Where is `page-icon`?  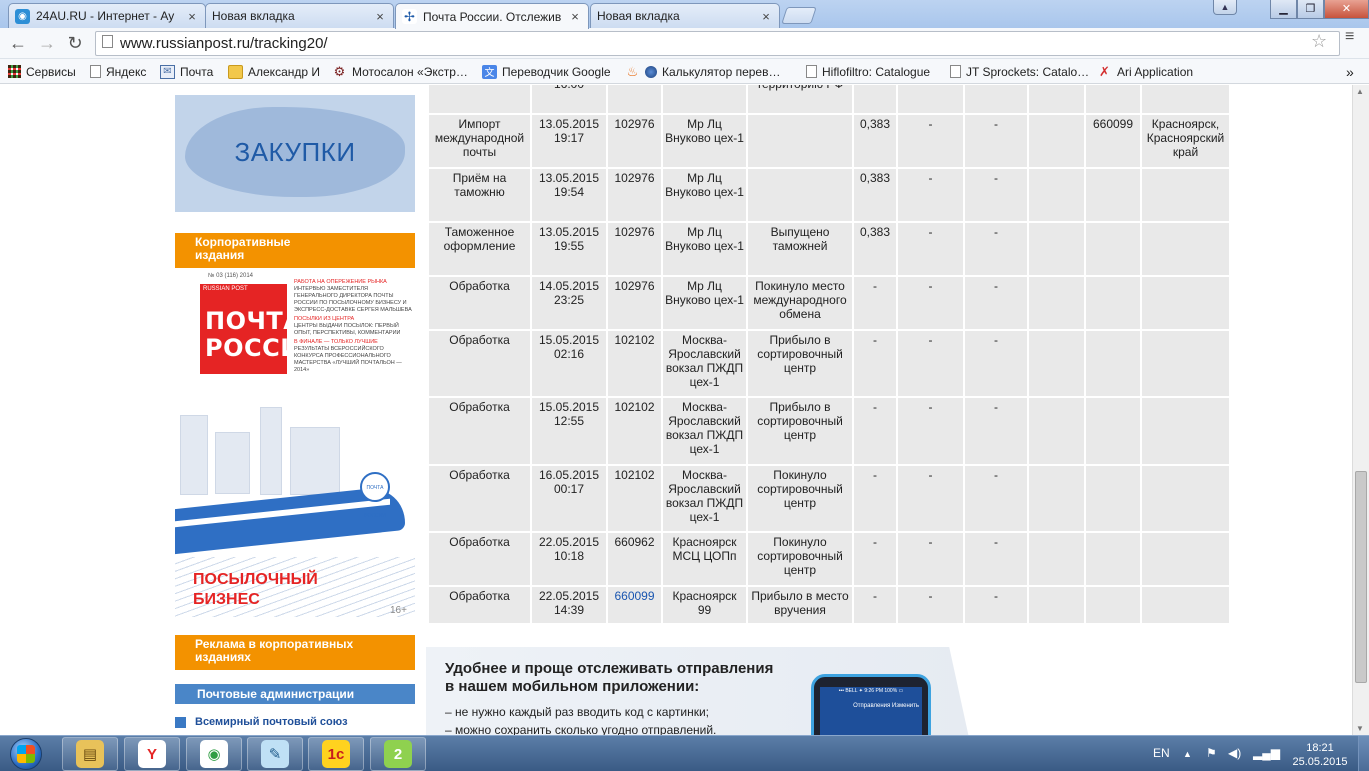
page-icon is located at coordinates (955, 71).